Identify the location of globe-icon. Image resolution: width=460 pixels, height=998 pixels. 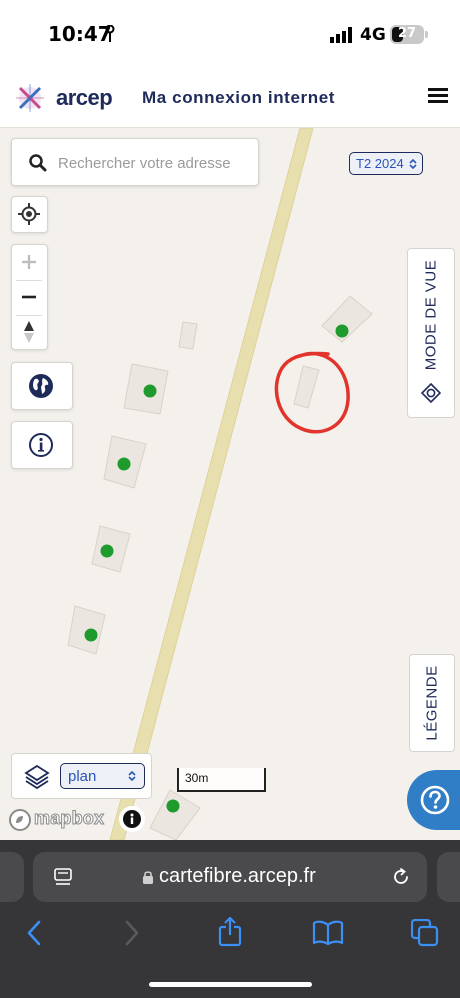
(41, 386).